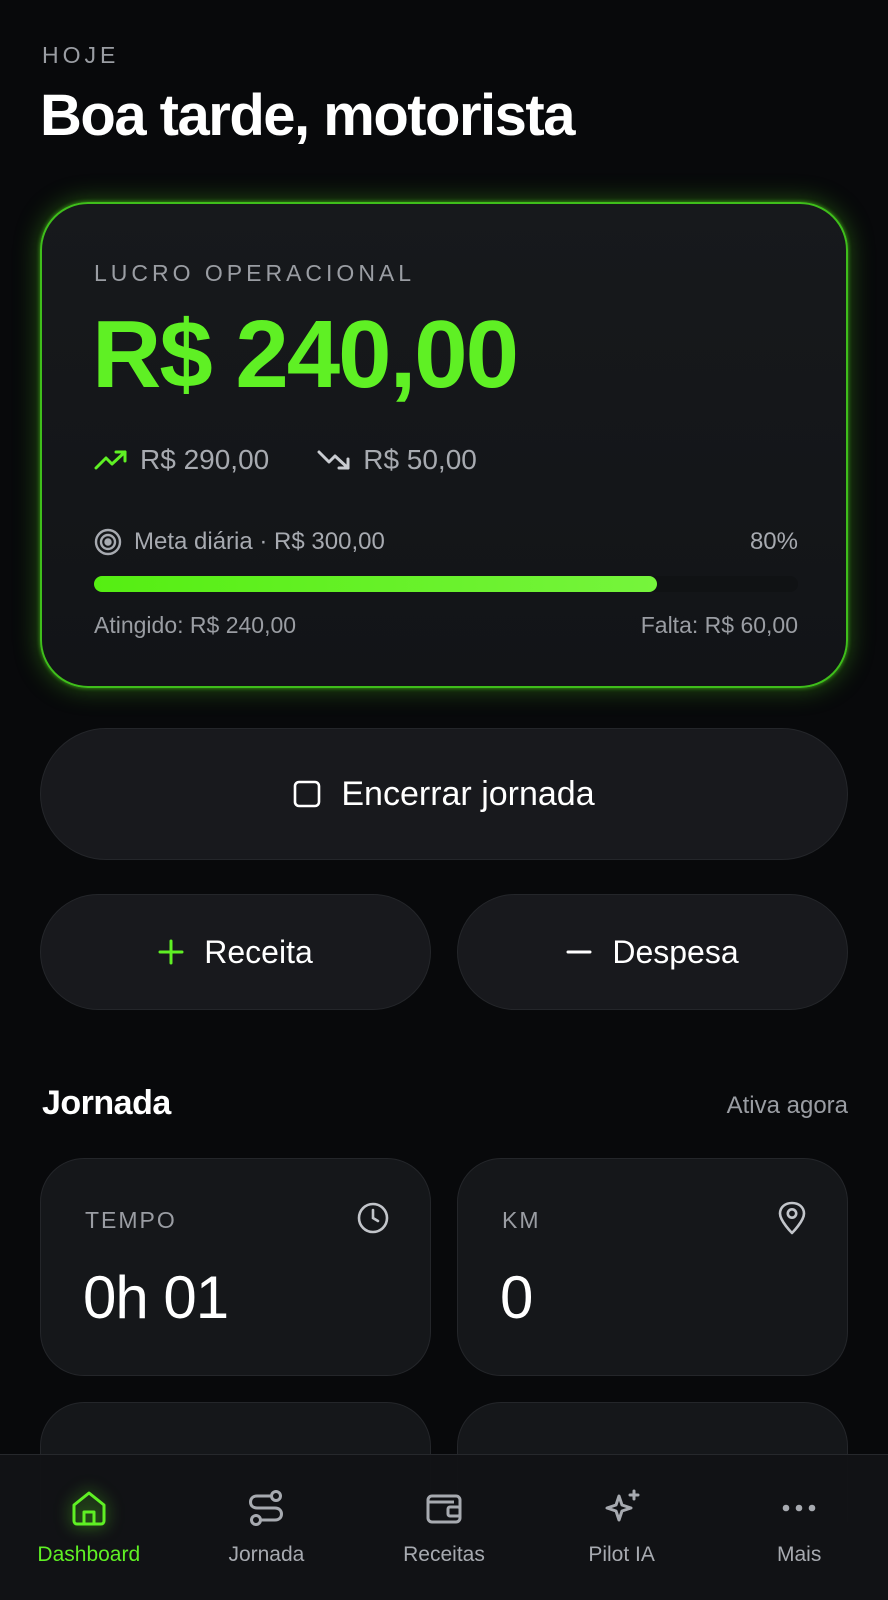 The image size is (888, 1600). I want to click on bottom-navigation: Dashboard Jornada Receitas Pilot IA Mais, so click(444, 1527).